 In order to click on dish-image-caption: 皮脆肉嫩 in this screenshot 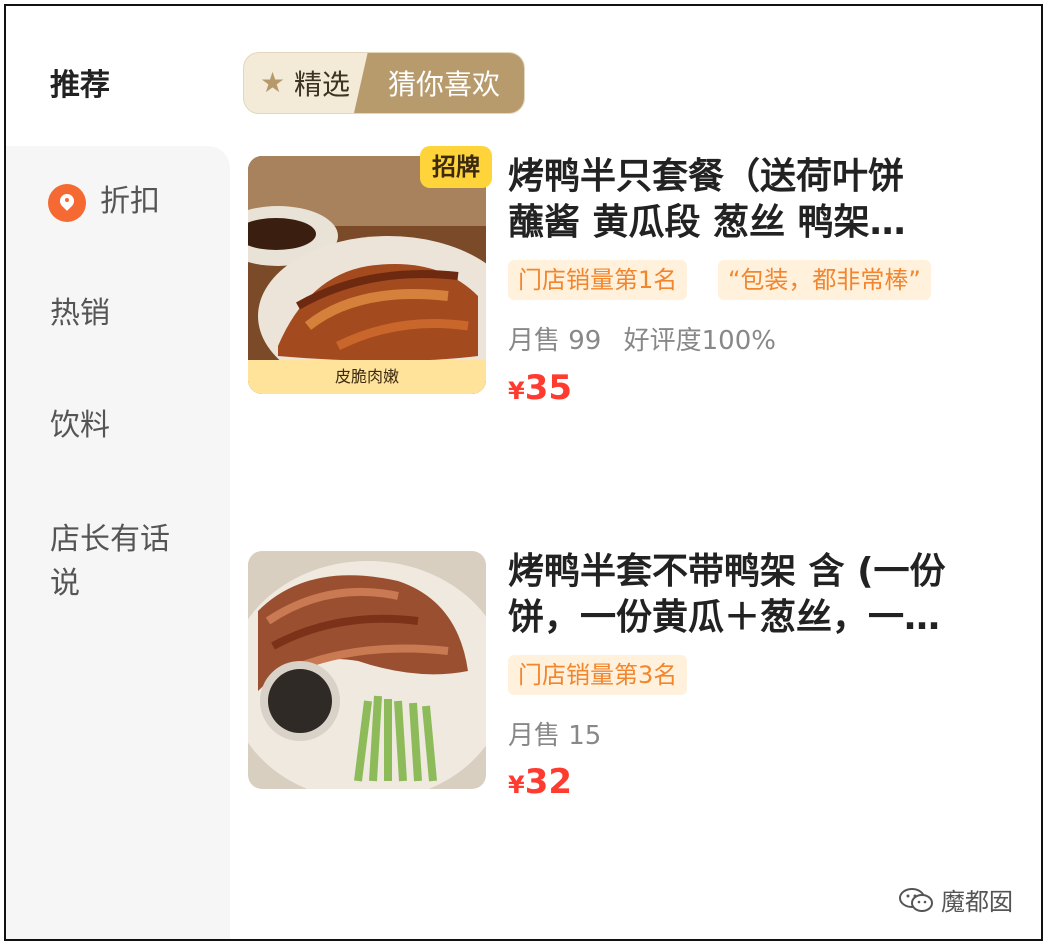, I will do `click(367, 377)`.